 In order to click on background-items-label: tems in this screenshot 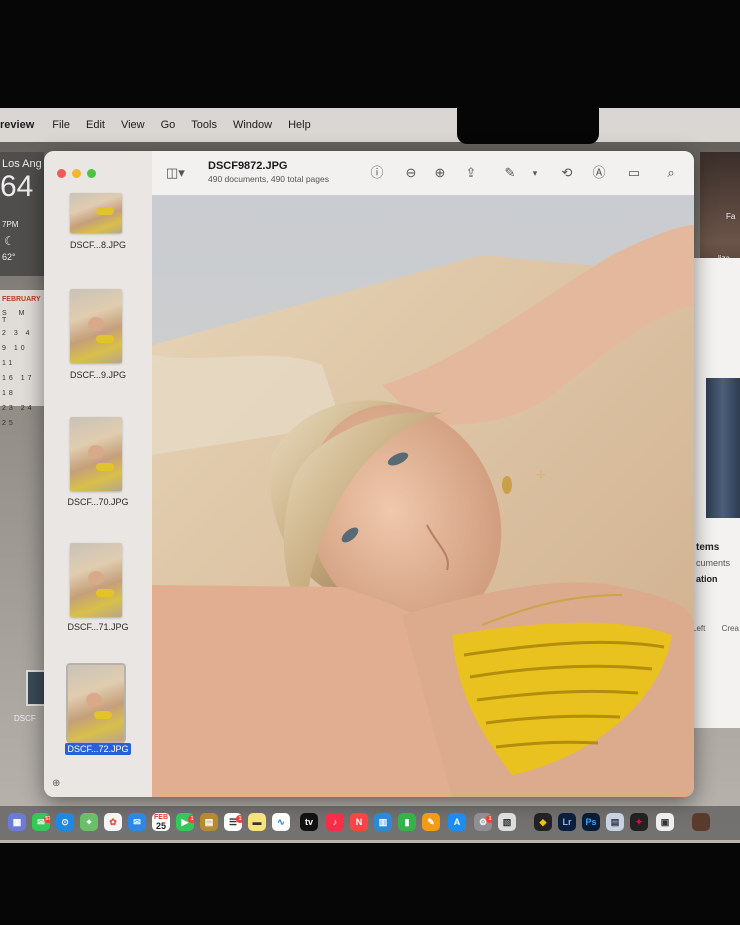, I will do `click(708, 547)`.